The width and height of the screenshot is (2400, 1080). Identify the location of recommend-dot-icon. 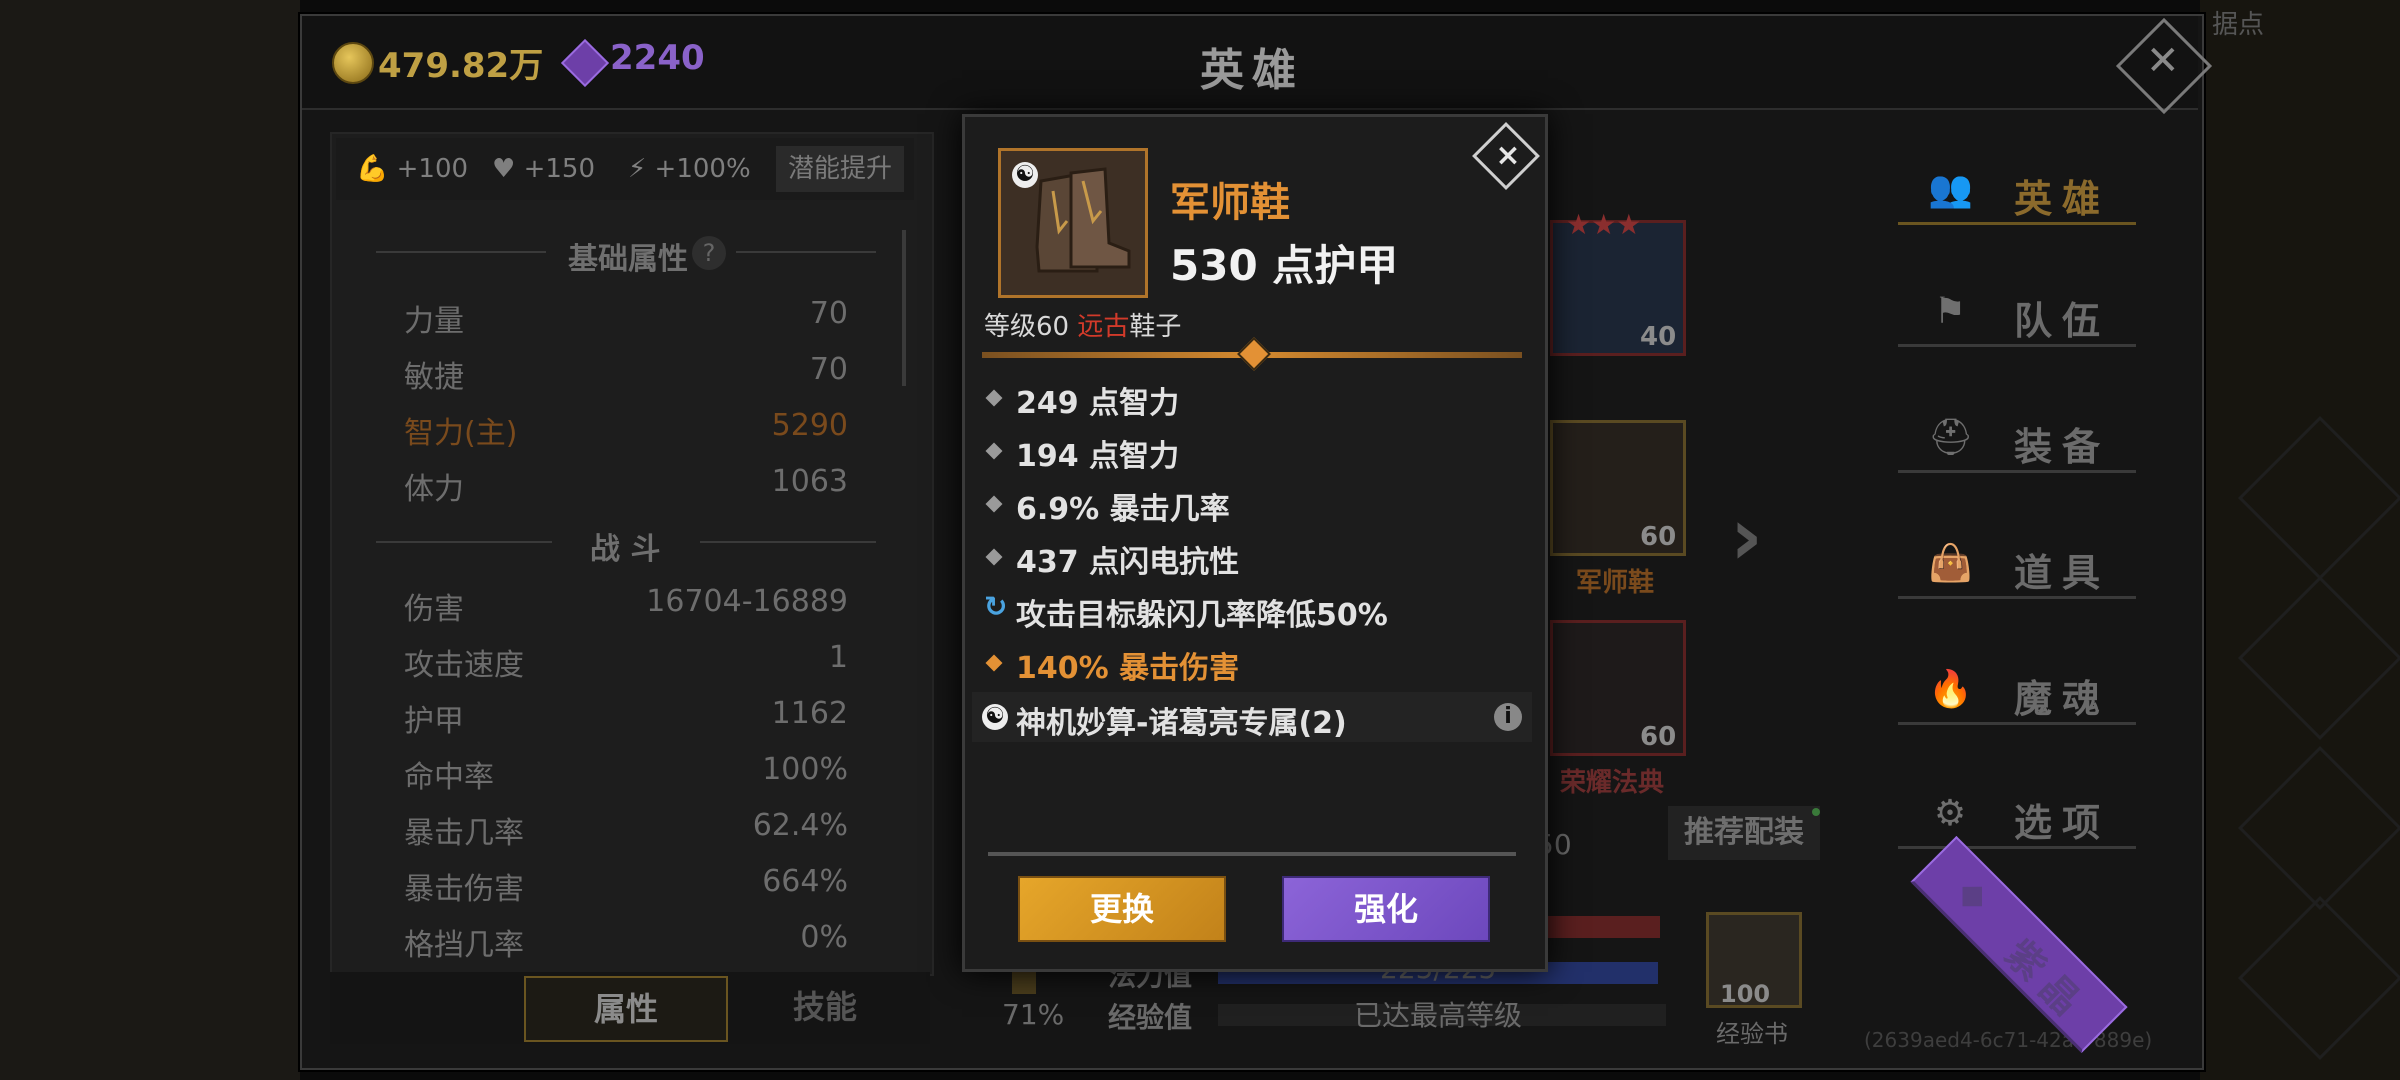
(1816, 812).